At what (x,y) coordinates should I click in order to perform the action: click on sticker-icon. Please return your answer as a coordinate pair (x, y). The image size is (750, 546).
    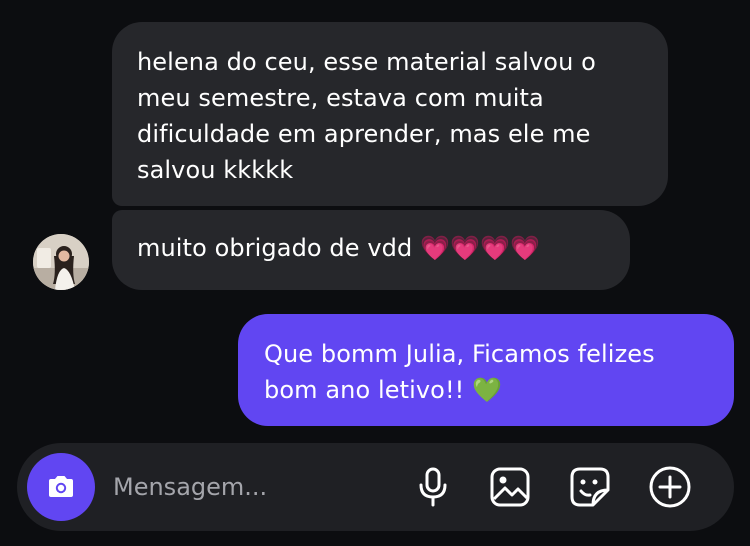
    Looking at the image, I should click on (590, 487).